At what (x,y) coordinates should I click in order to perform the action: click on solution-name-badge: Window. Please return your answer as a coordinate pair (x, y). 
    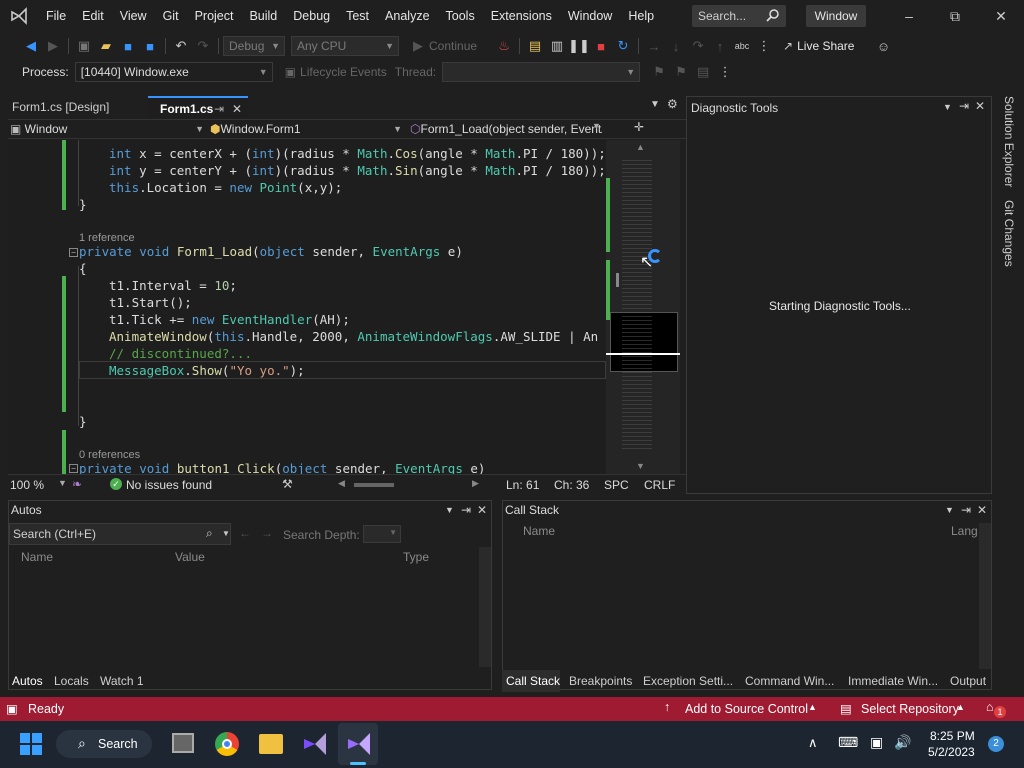
    Looking at the image, I should click on (836, 16).